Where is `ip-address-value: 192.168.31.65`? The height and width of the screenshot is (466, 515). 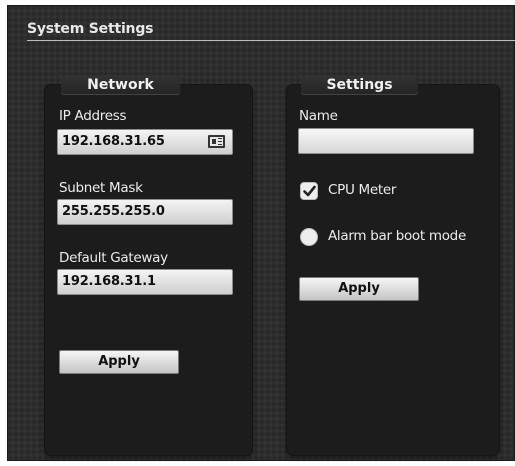 ip-address-value: 192.168.31.65 is located at coordinates (113, 141).